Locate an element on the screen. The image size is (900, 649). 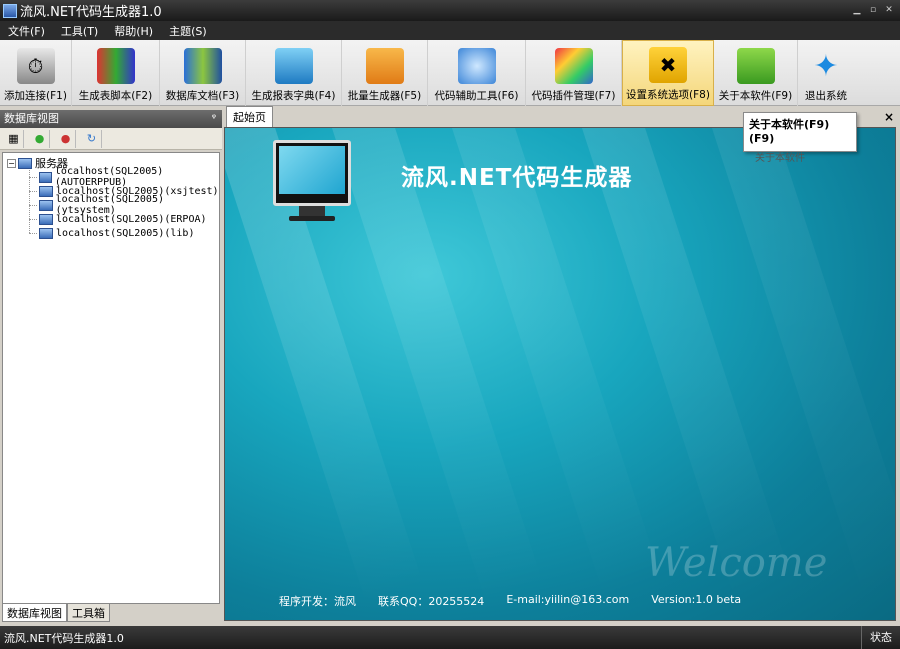
toolbar-label: 生成报表字典(F4) is located at coordinates (293, 96).